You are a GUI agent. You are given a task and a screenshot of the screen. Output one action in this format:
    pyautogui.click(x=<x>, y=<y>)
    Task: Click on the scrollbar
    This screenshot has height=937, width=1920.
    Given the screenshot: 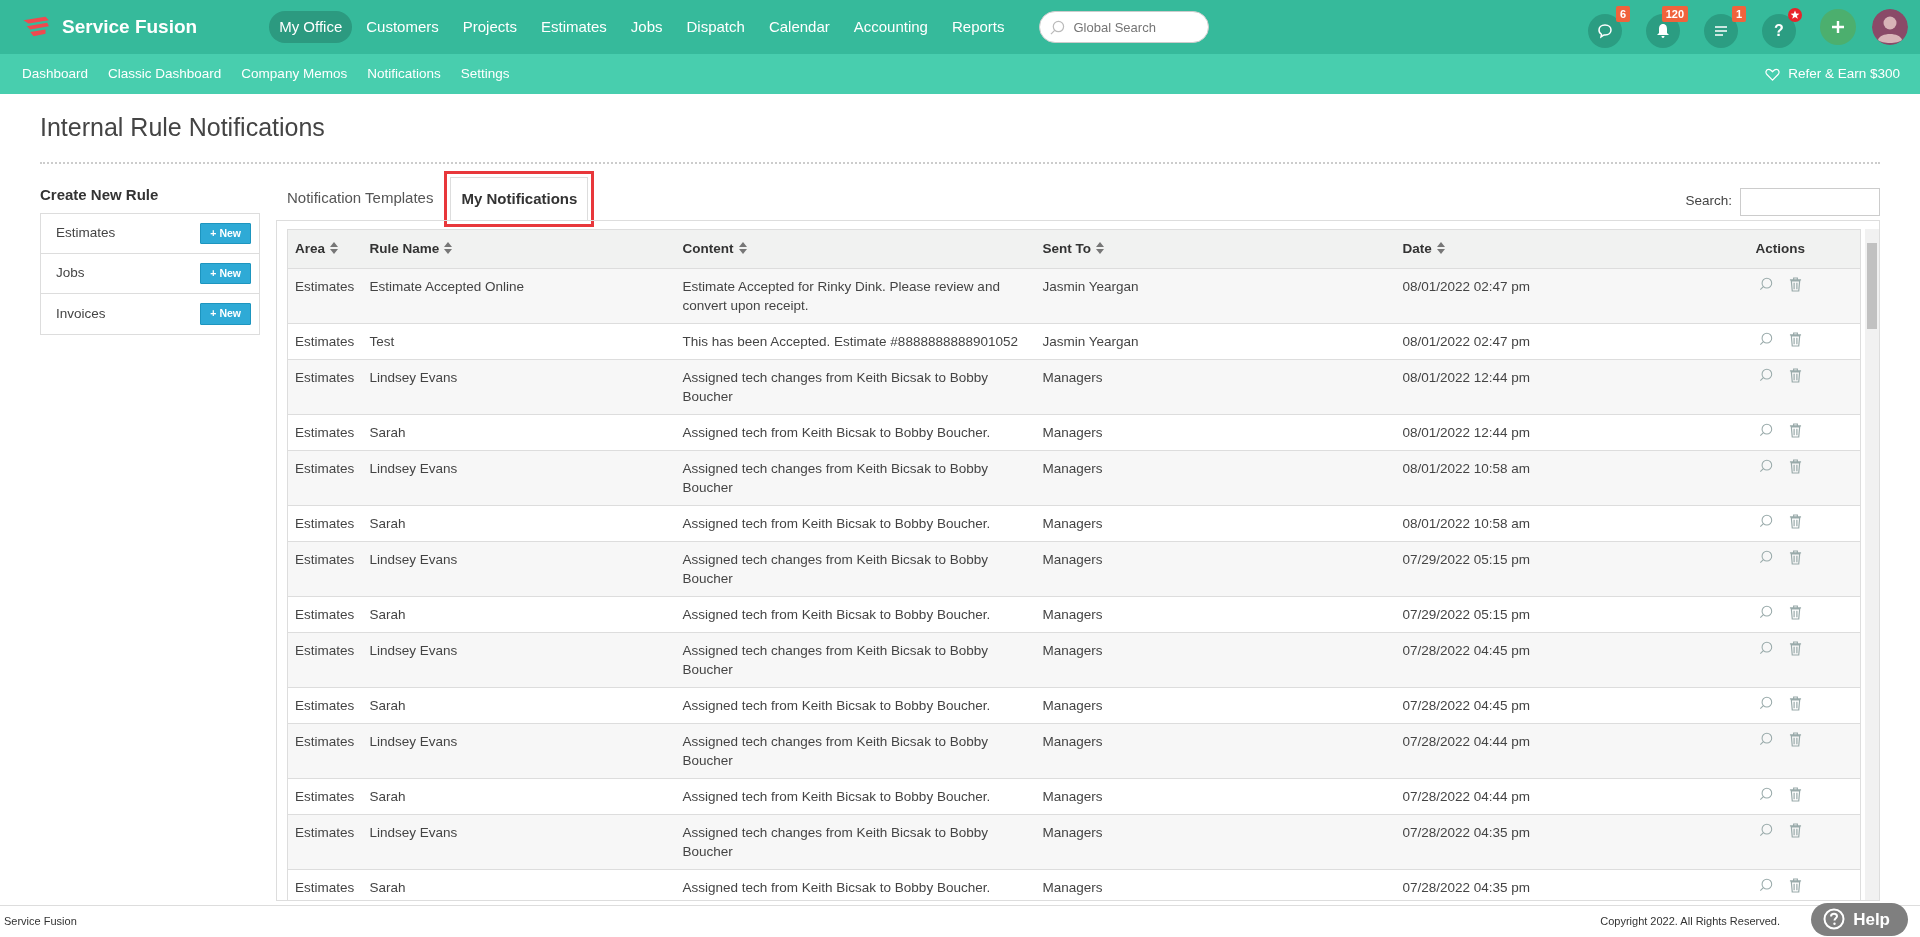 What is the action you would take?
    pyautogui.click(x=1872, y=564)
    